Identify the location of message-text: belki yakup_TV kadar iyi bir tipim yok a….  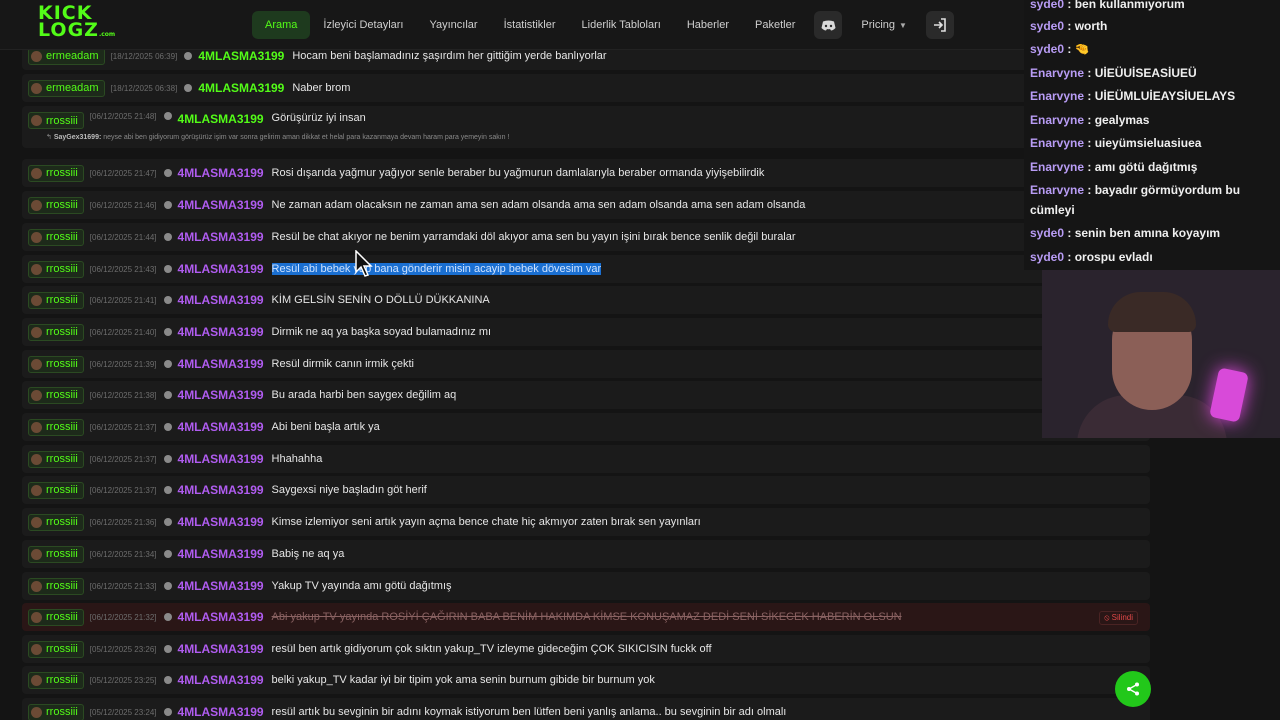
(463, 680).